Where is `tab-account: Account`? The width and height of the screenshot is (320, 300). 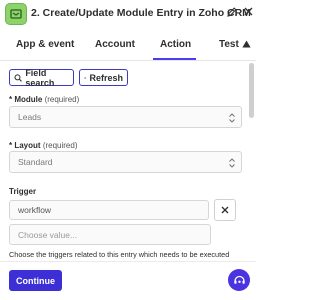
tab-account: Account is located at coordinates (115, 44).